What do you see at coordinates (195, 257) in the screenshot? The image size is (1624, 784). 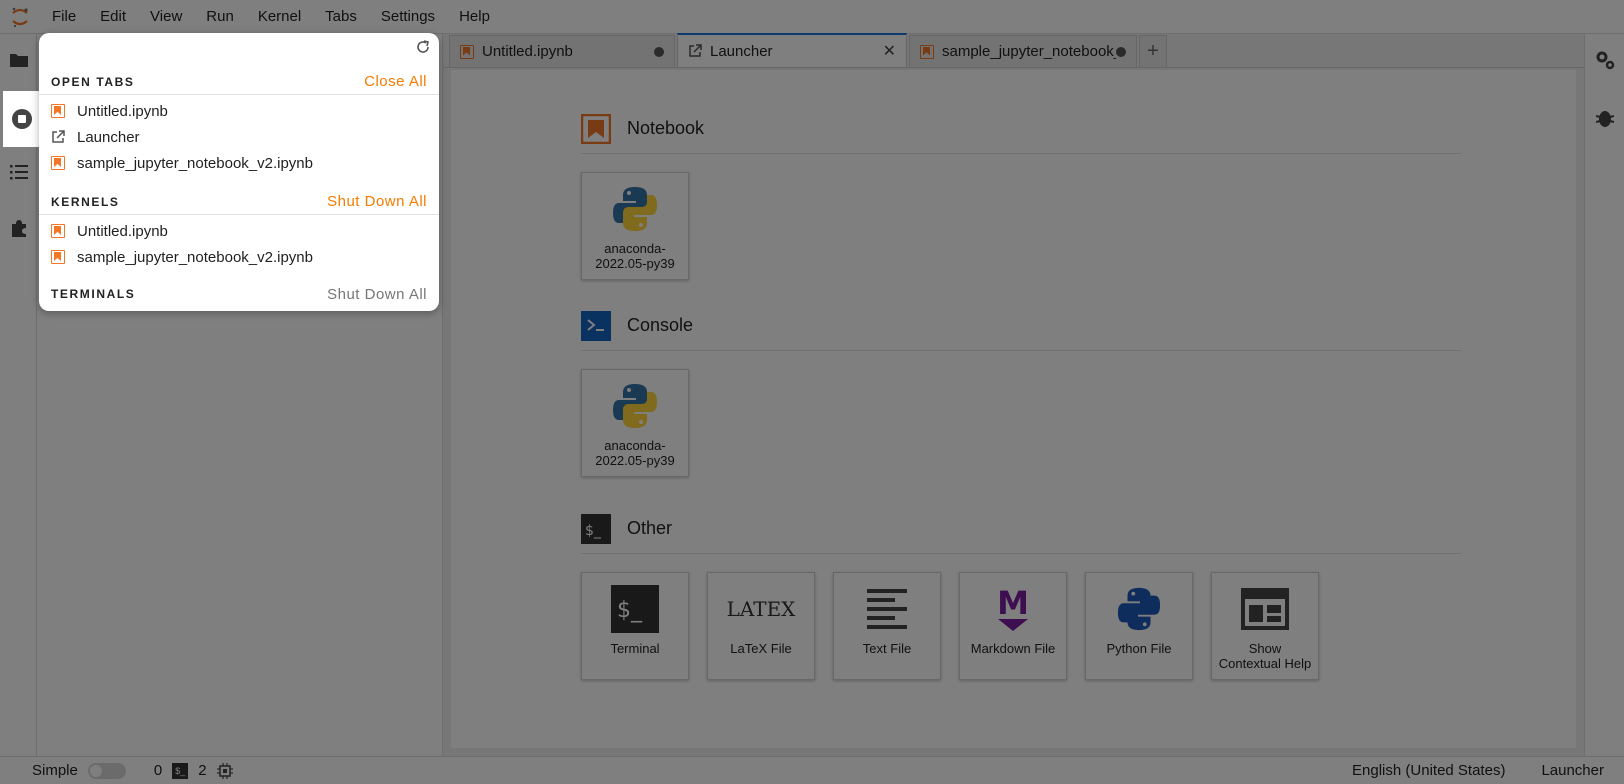 I see `kernel-name: sample_jupyter_notebook_v2.ipynb` at bounding box center [195, 257].